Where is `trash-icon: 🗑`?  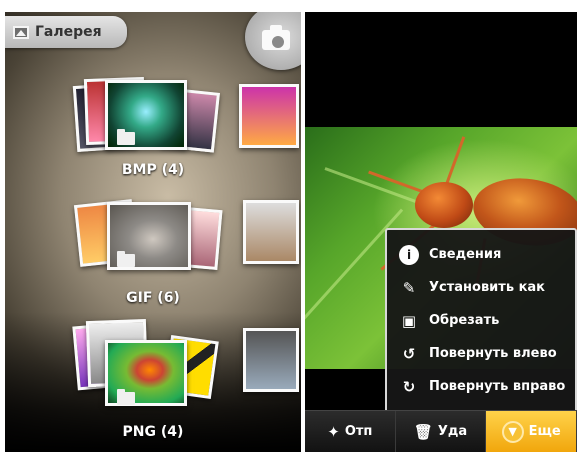
trash-icon: 🗑 is located at coordinates (423, 431).